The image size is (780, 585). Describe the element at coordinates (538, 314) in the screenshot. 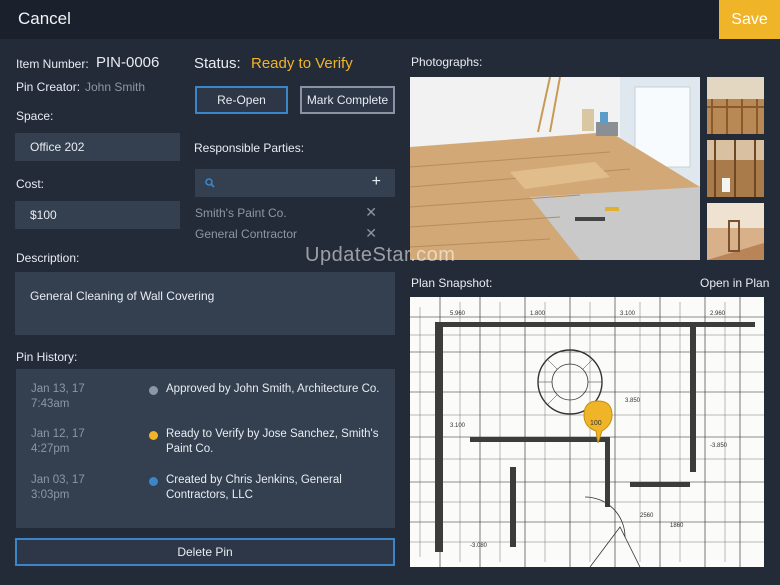

I see `svg-text: 1.800` at that location.